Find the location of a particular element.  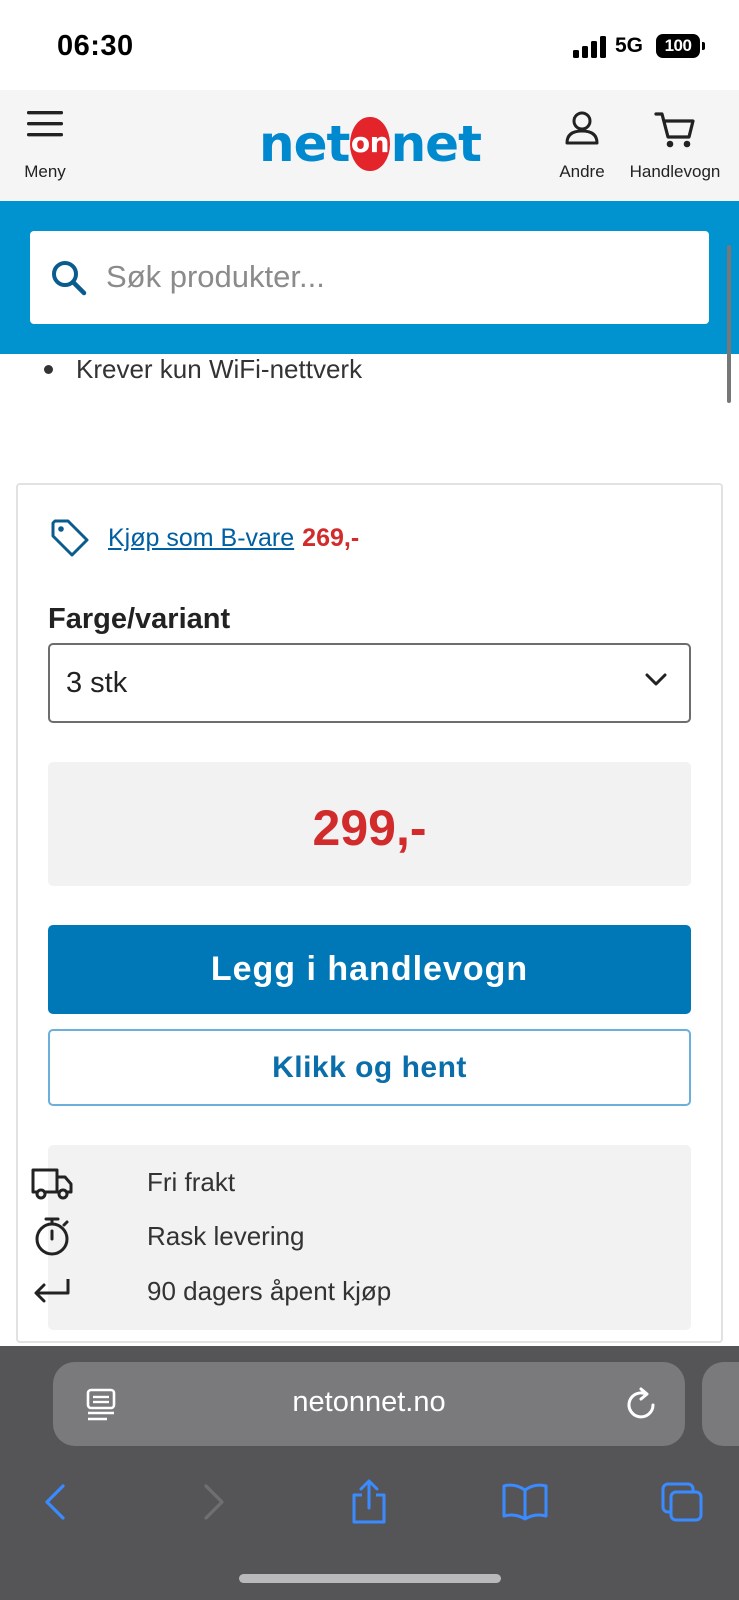

product-price: 299,- is located at coordinates (369, 828).